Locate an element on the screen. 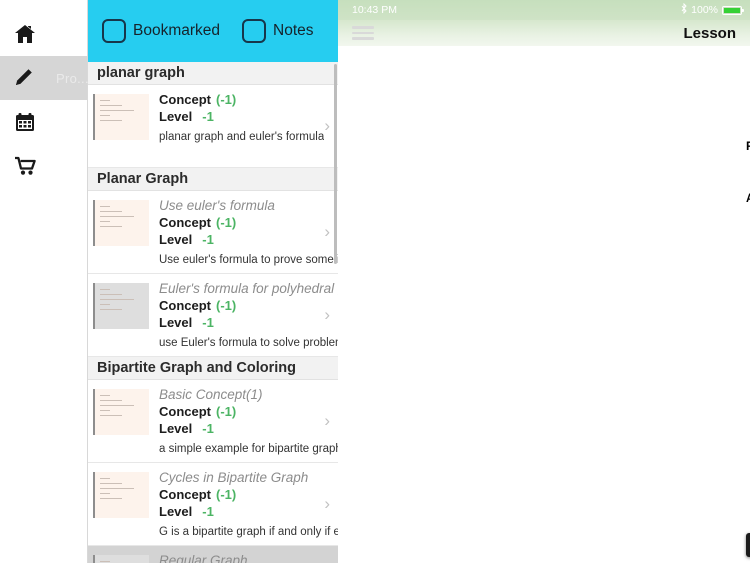 The width and height of the screenshot is (750, 563). status-right-group: 100% is located at coordinates (712, 9).